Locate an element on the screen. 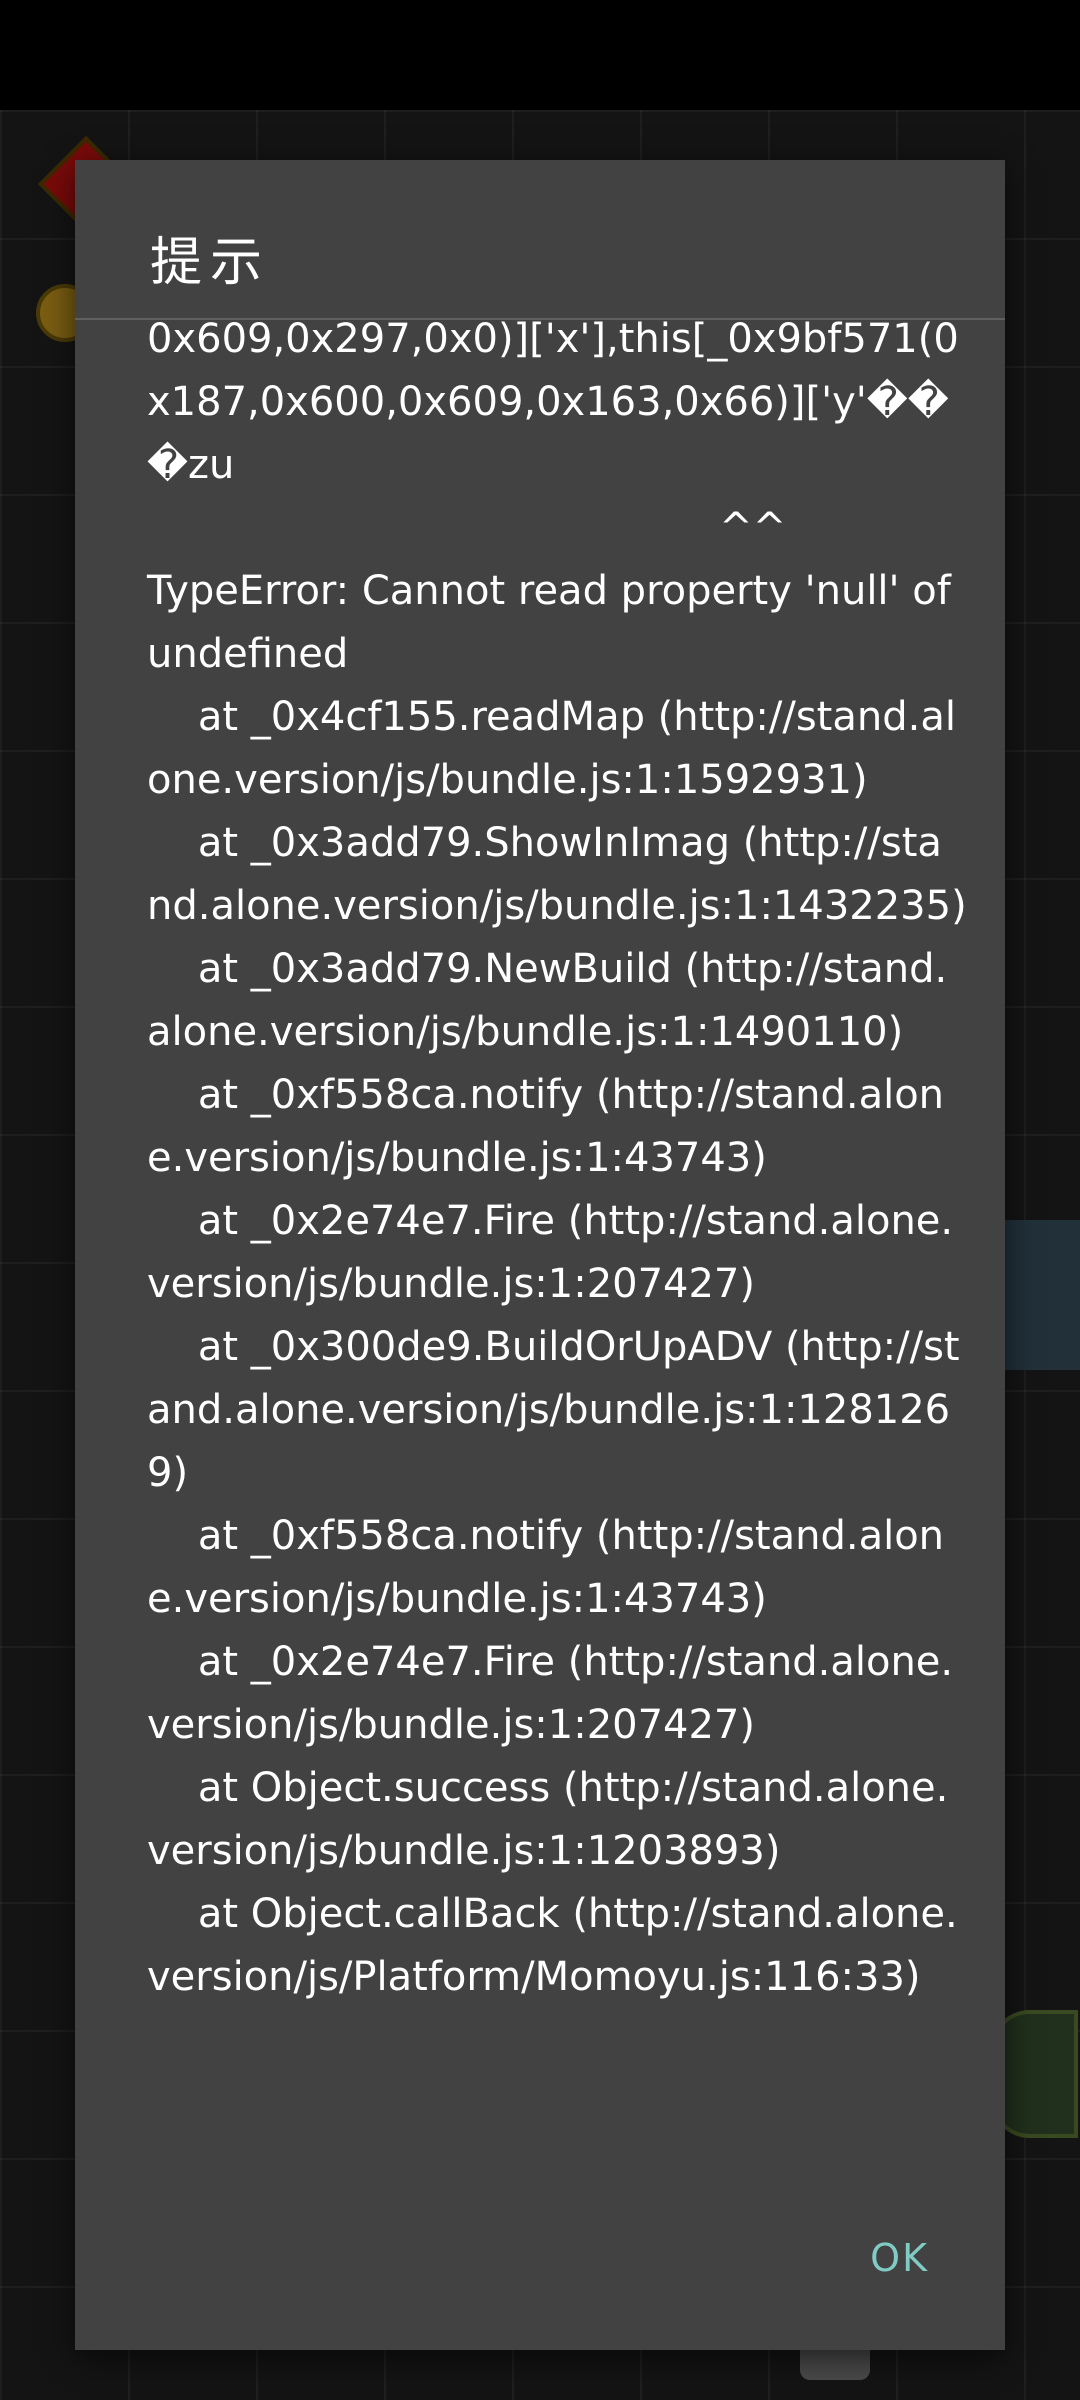 This screenshot has width=1080, height=2400. dialog-title: 提示 is located at coordinates (210, 263).